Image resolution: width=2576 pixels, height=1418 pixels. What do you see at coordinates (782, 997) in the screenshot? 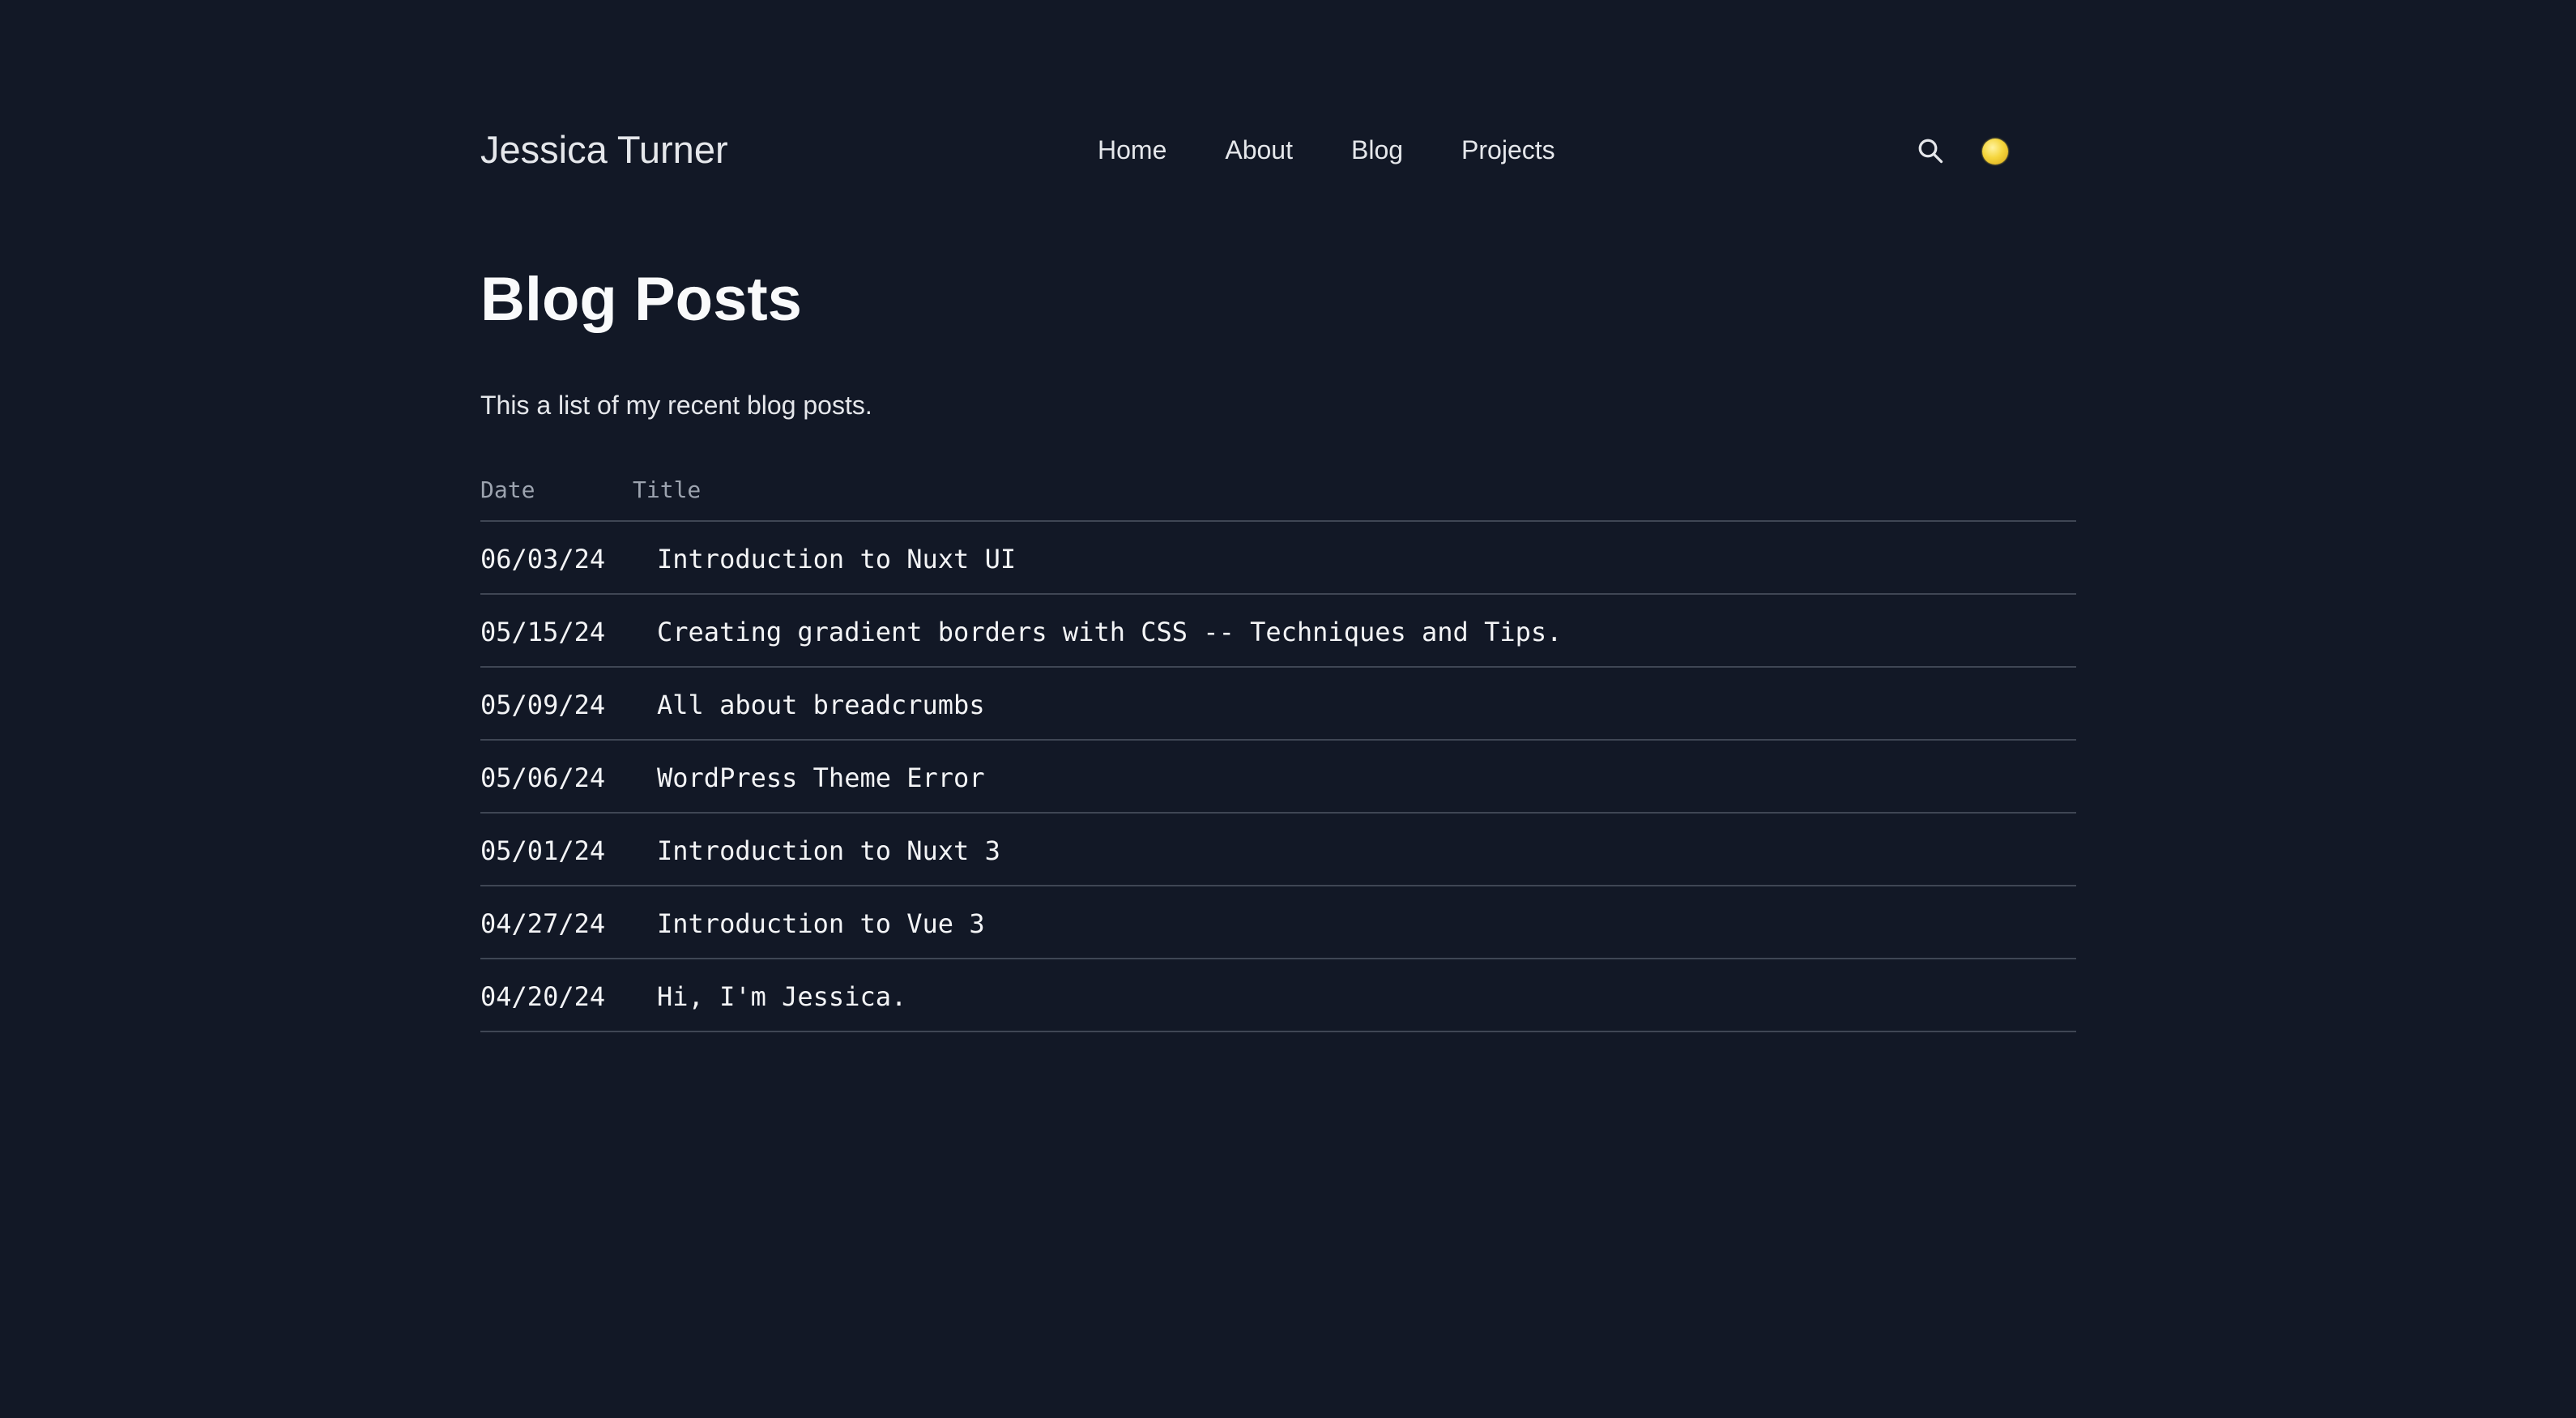
I see `post-title-link: Hi, I'm Jessica.` at bounding box center [782, 997].